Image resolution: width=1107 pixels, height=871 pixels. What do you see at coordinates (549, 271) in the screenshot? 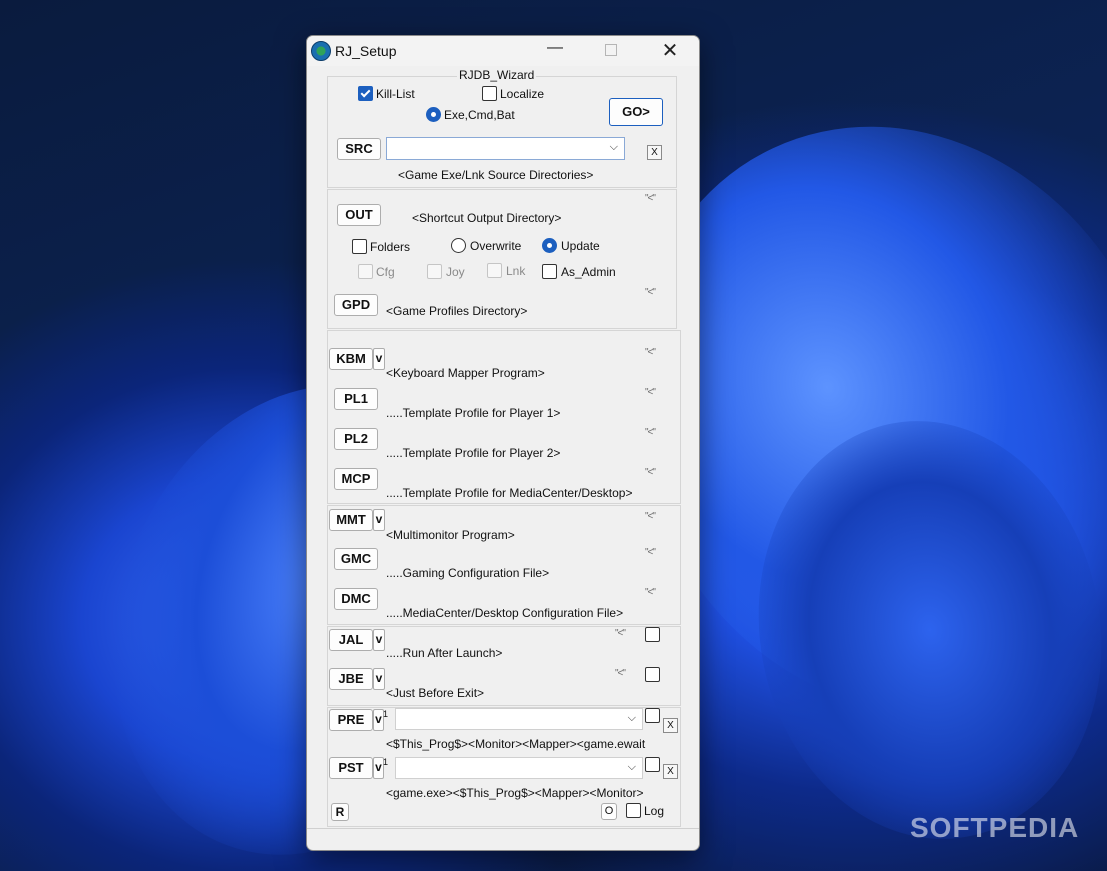
I see `as-admin-checkbox` at bounding box center [549, 271].